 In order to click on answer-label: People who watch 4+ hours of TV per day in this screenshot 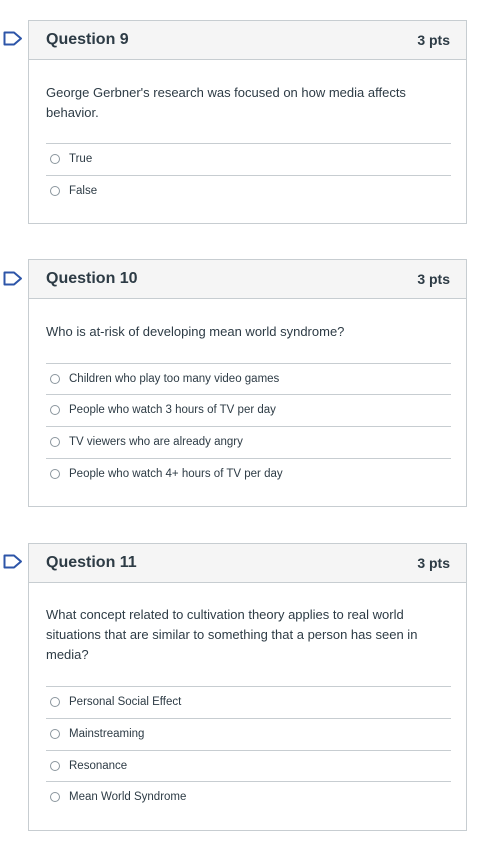, I will do `click(176, 474)`.